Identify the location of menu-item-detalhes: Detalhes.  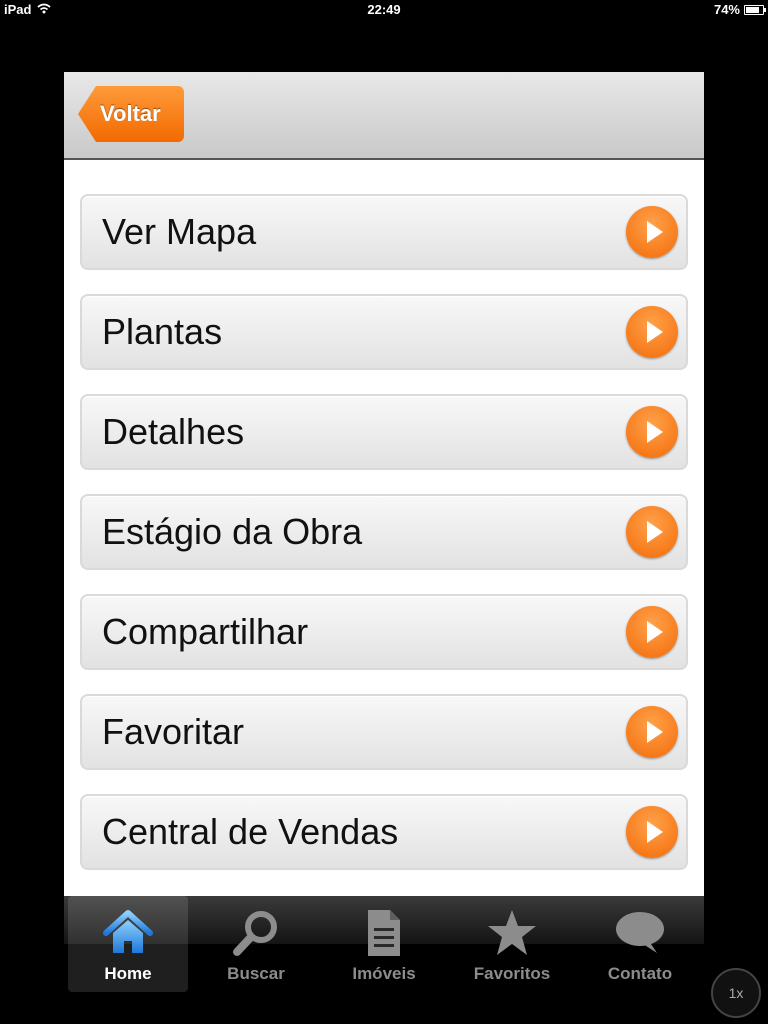
(384, 432).